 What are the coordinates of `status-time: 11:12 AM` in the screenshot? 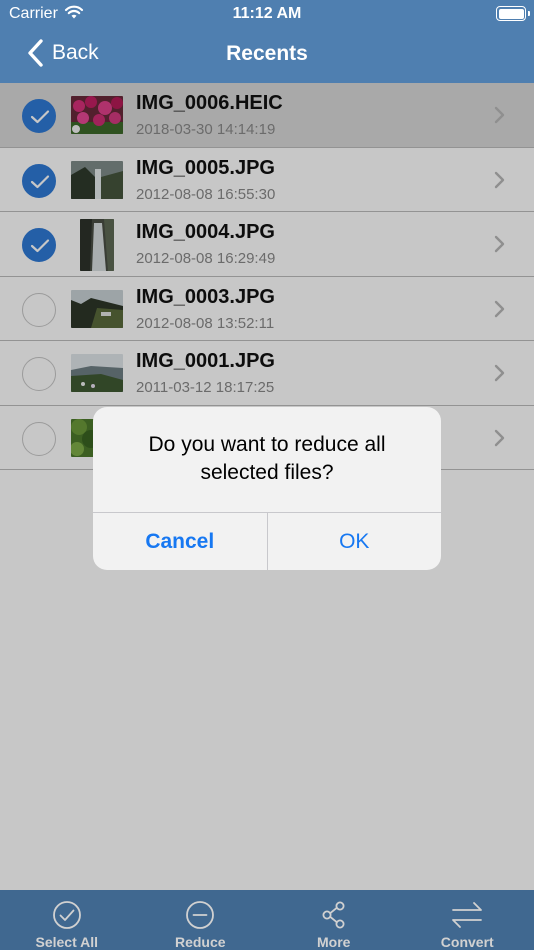 It's located at (267, 13).